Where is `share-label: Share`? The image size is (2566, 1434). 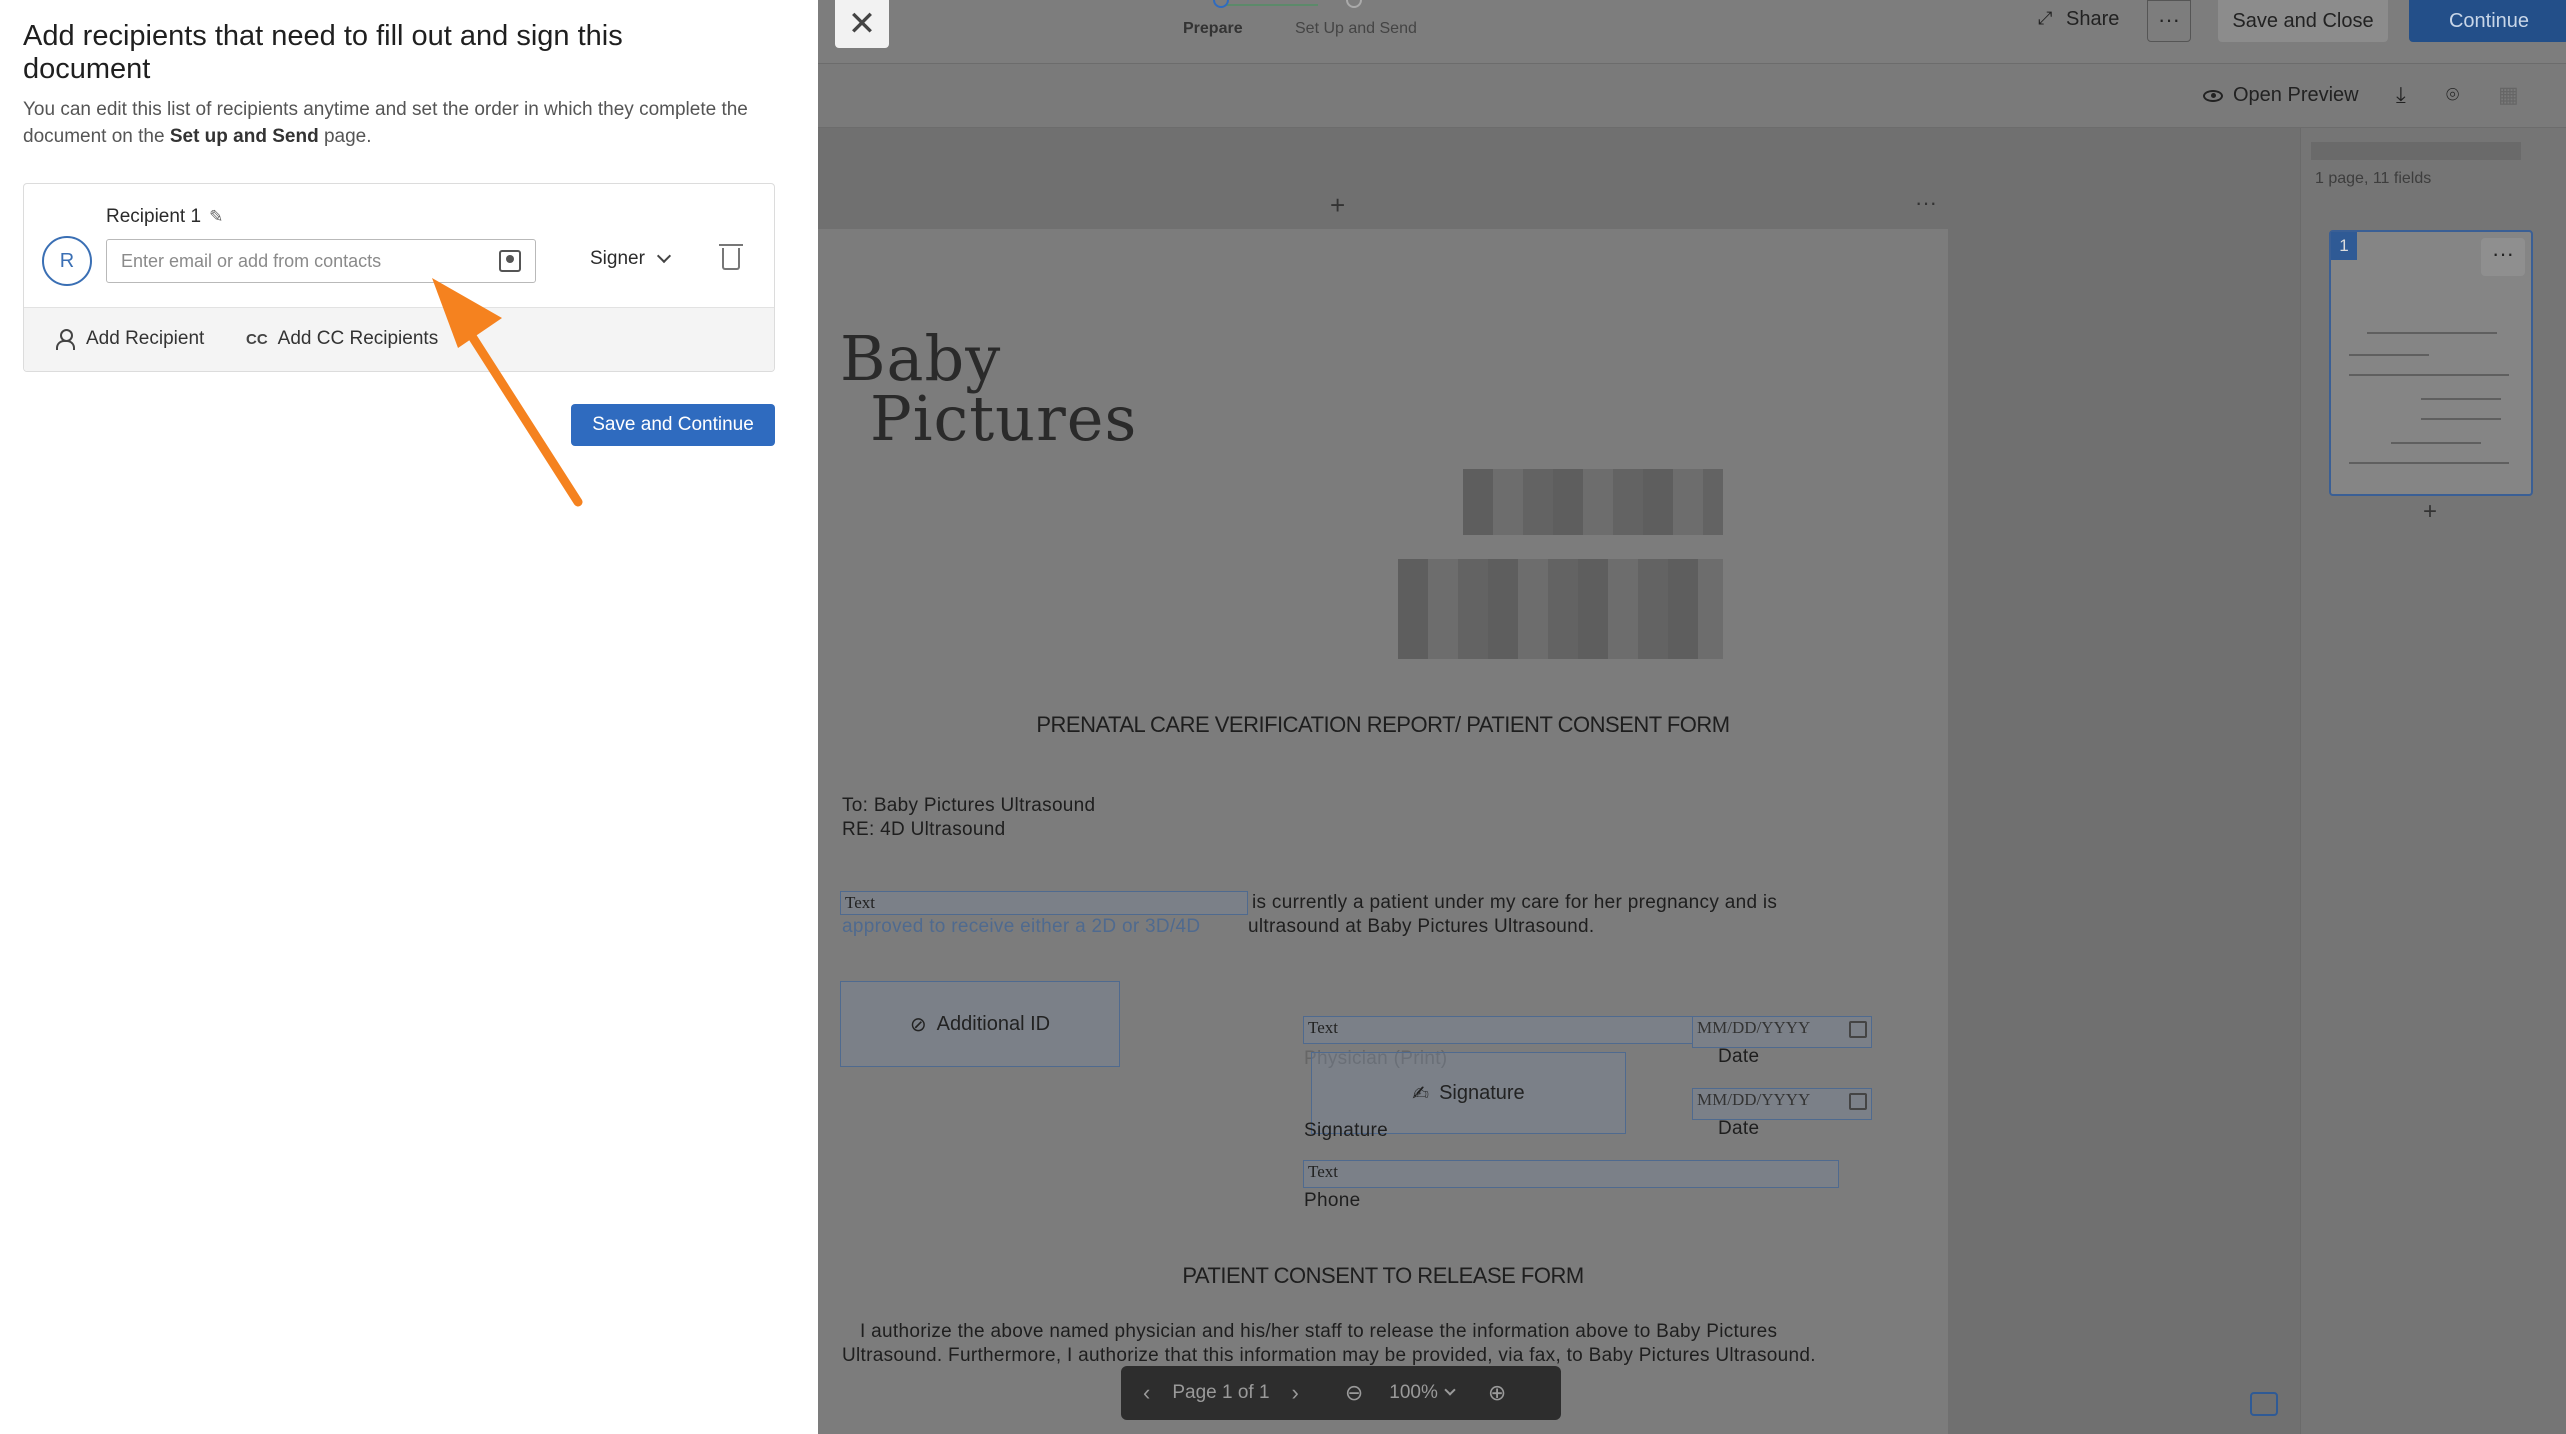
share-label: Share is located at coordinates (2093, 19).